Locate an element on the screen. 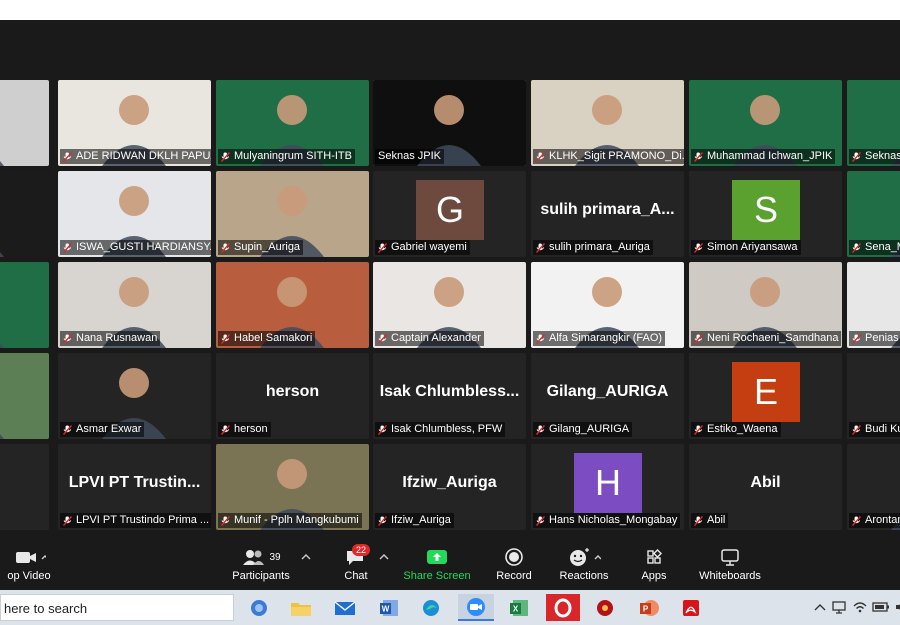 This screenshot has width=900, height=625. participant-name-label: Ifziw_Auriga is located at coordinates (414, 520).